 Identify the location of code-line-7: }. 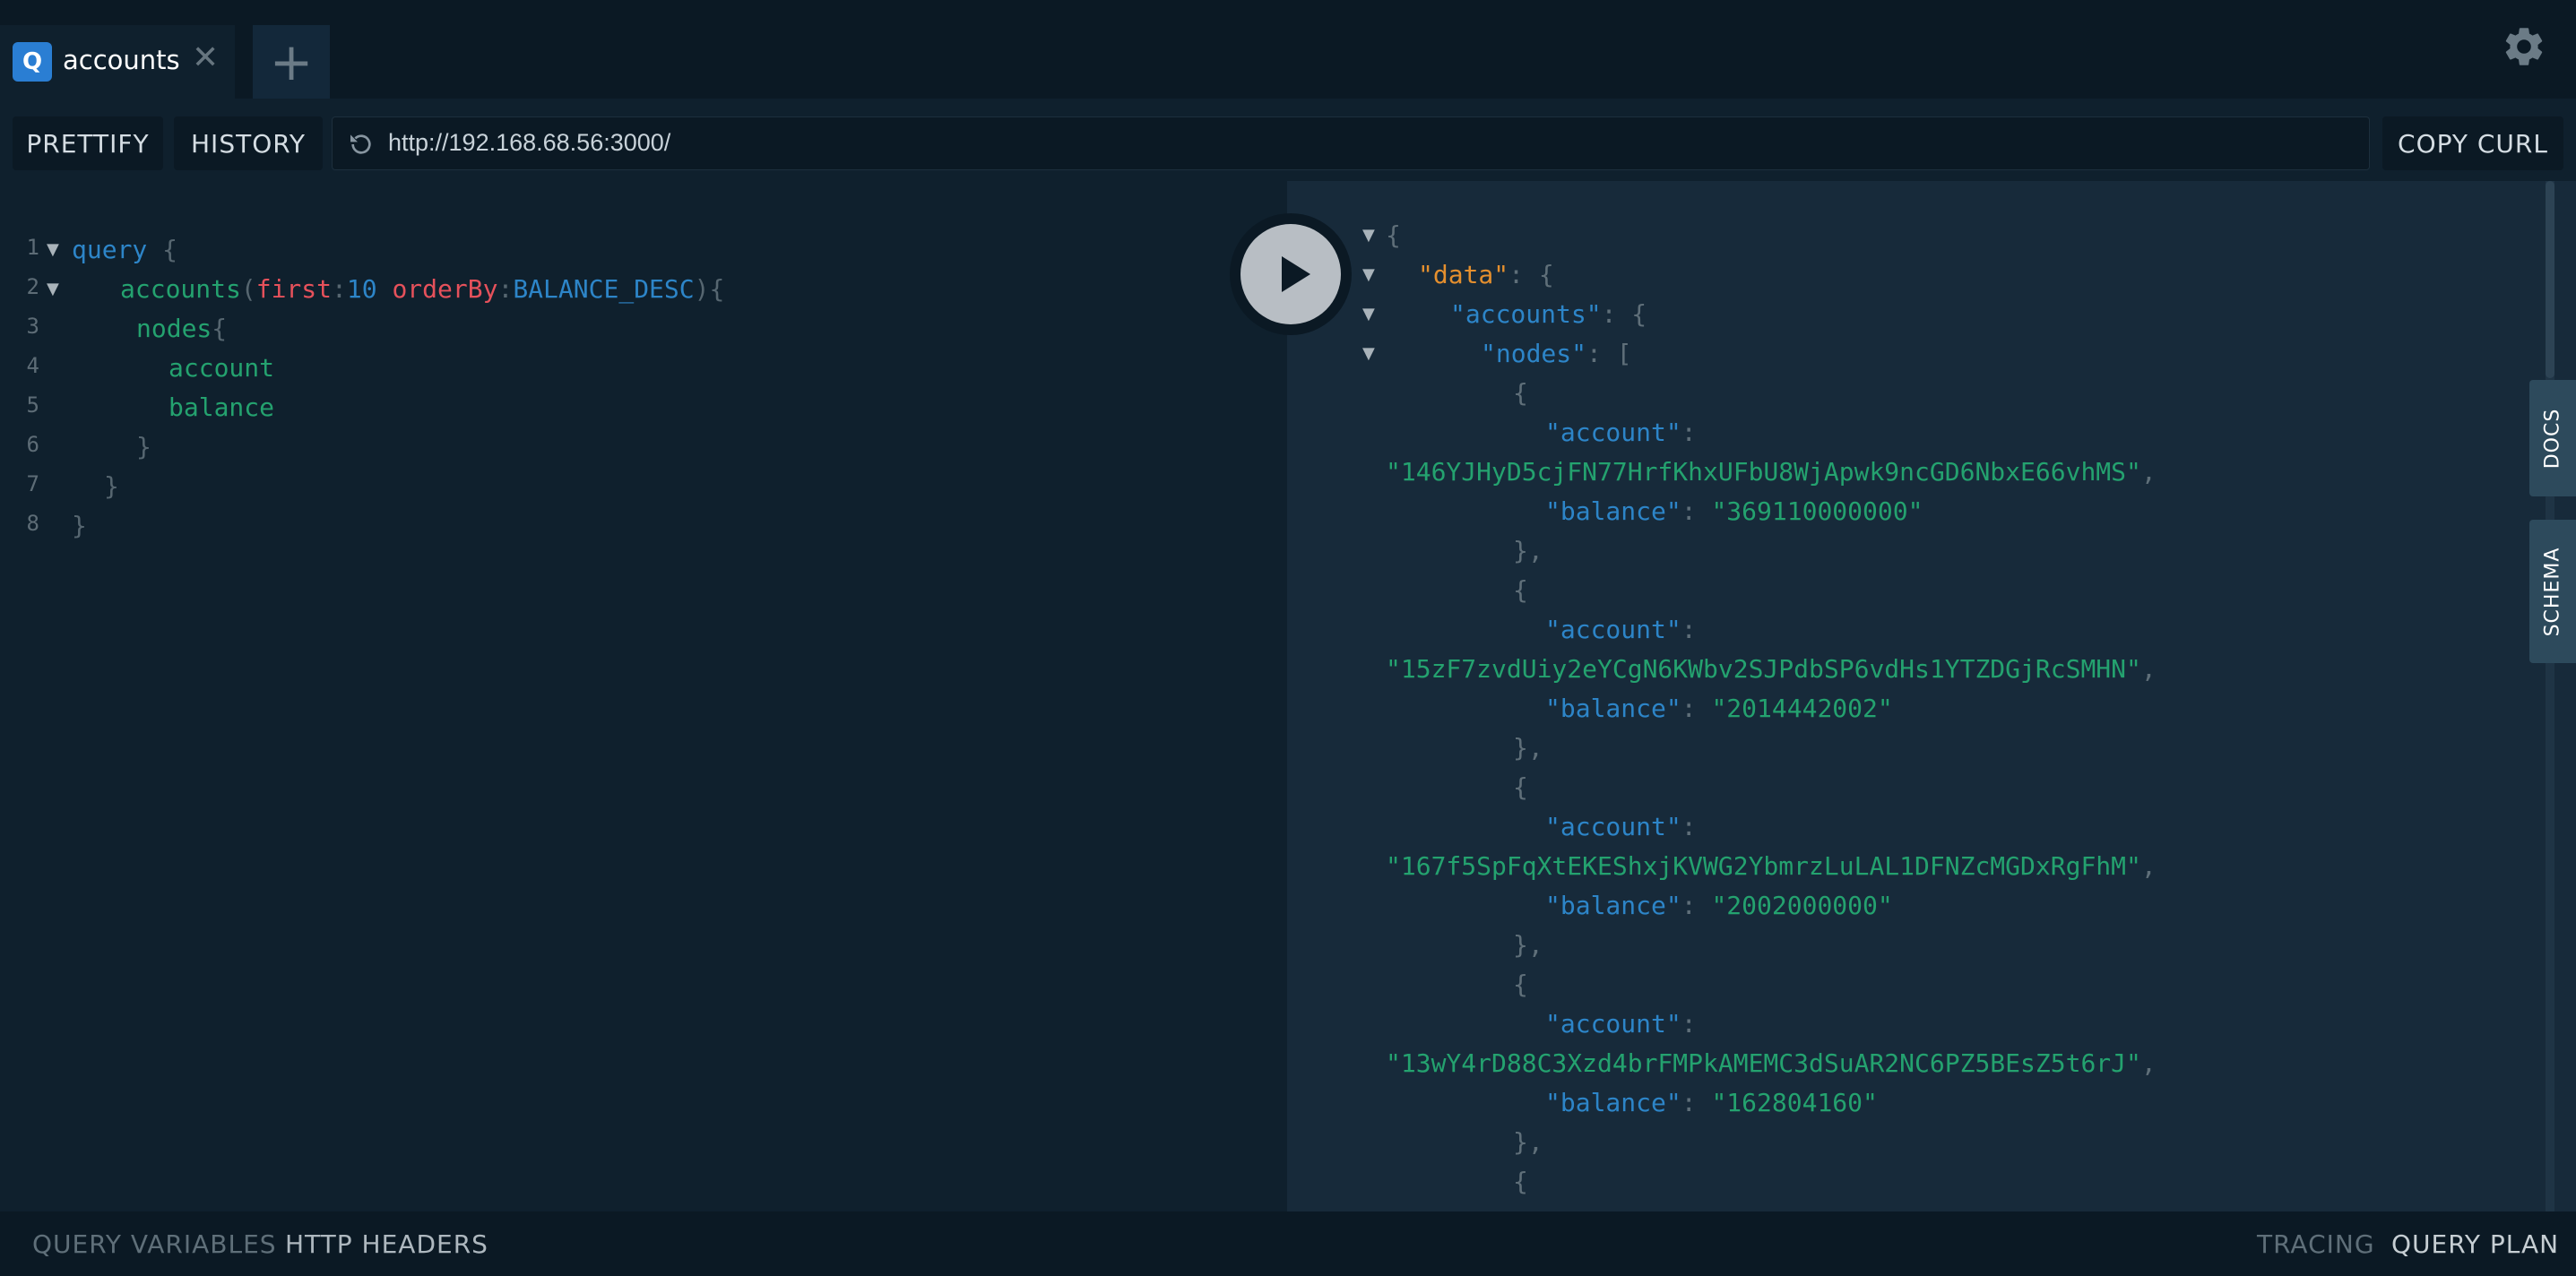
(111, 486).